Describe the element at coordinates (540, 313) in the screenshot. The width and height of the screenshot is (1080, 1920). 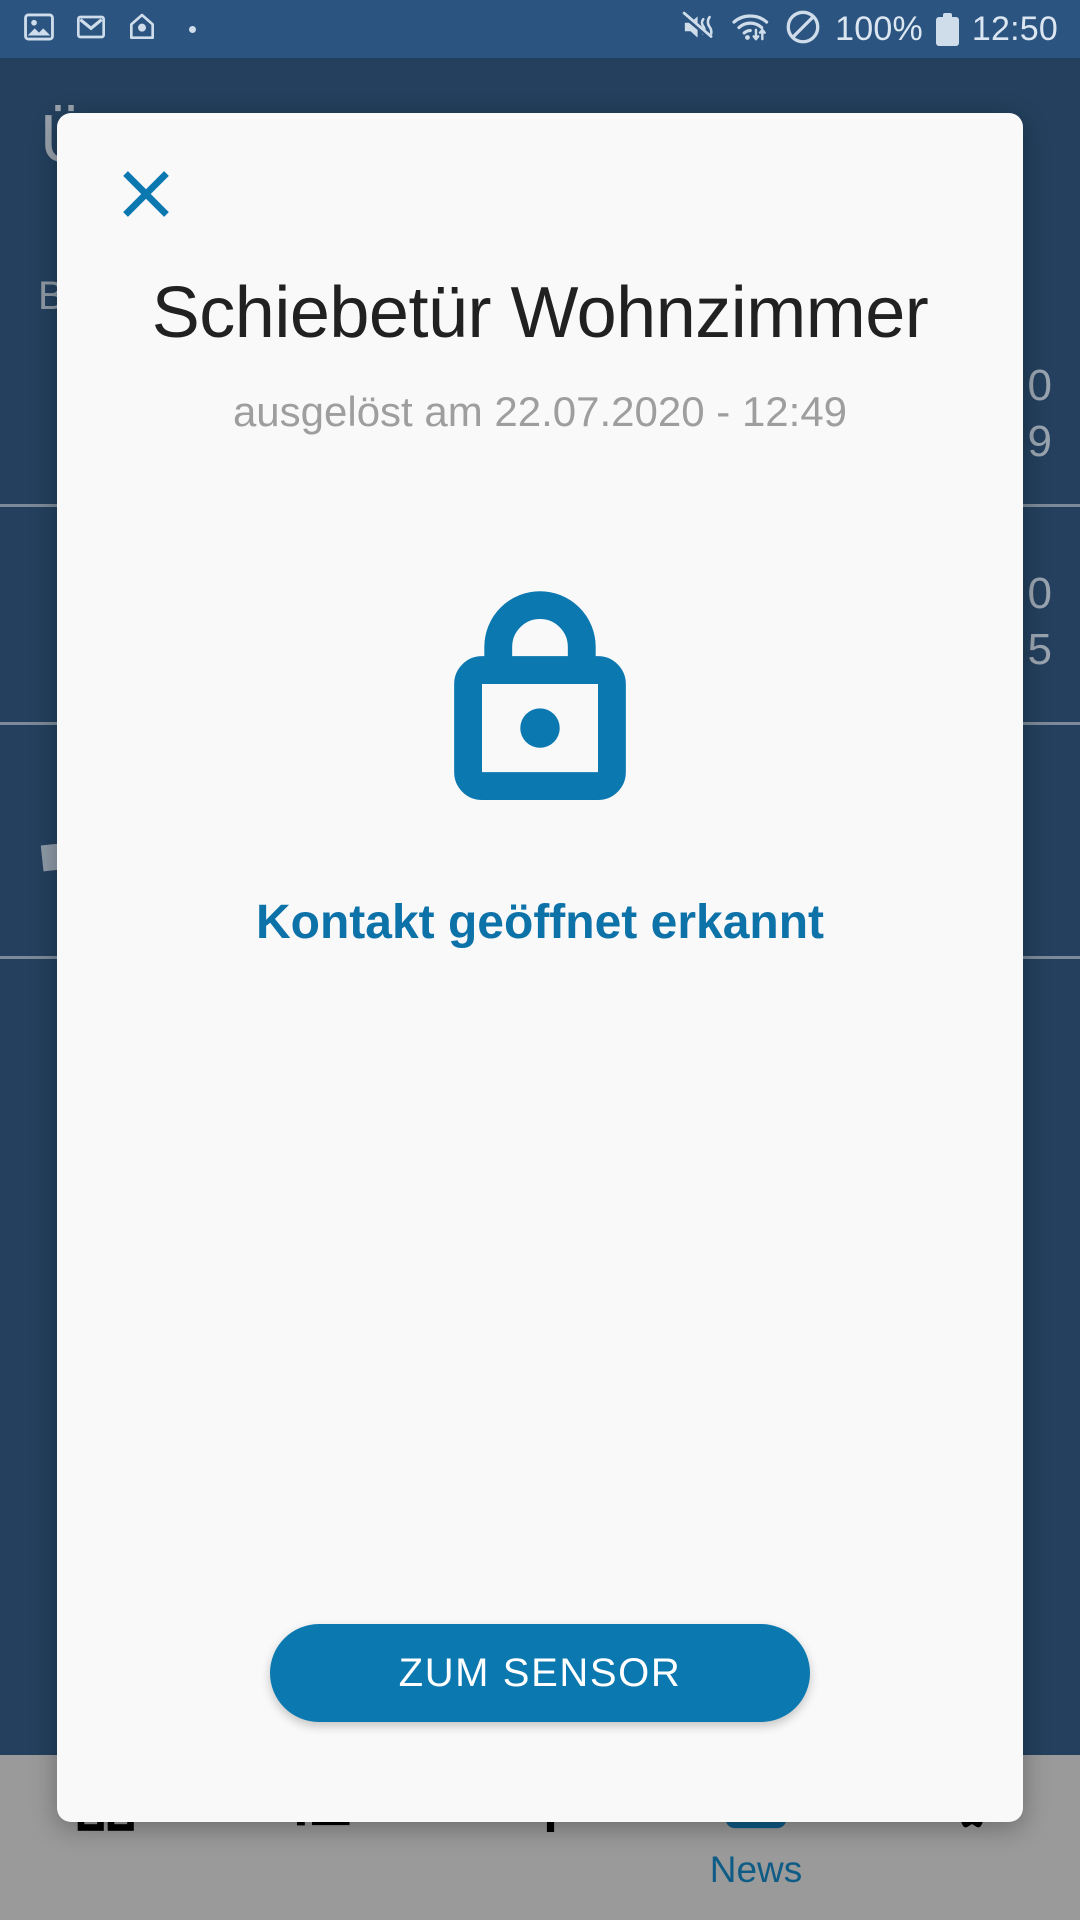
I see `dialog-title: Schiebetür Wohnzimmer` at that location.